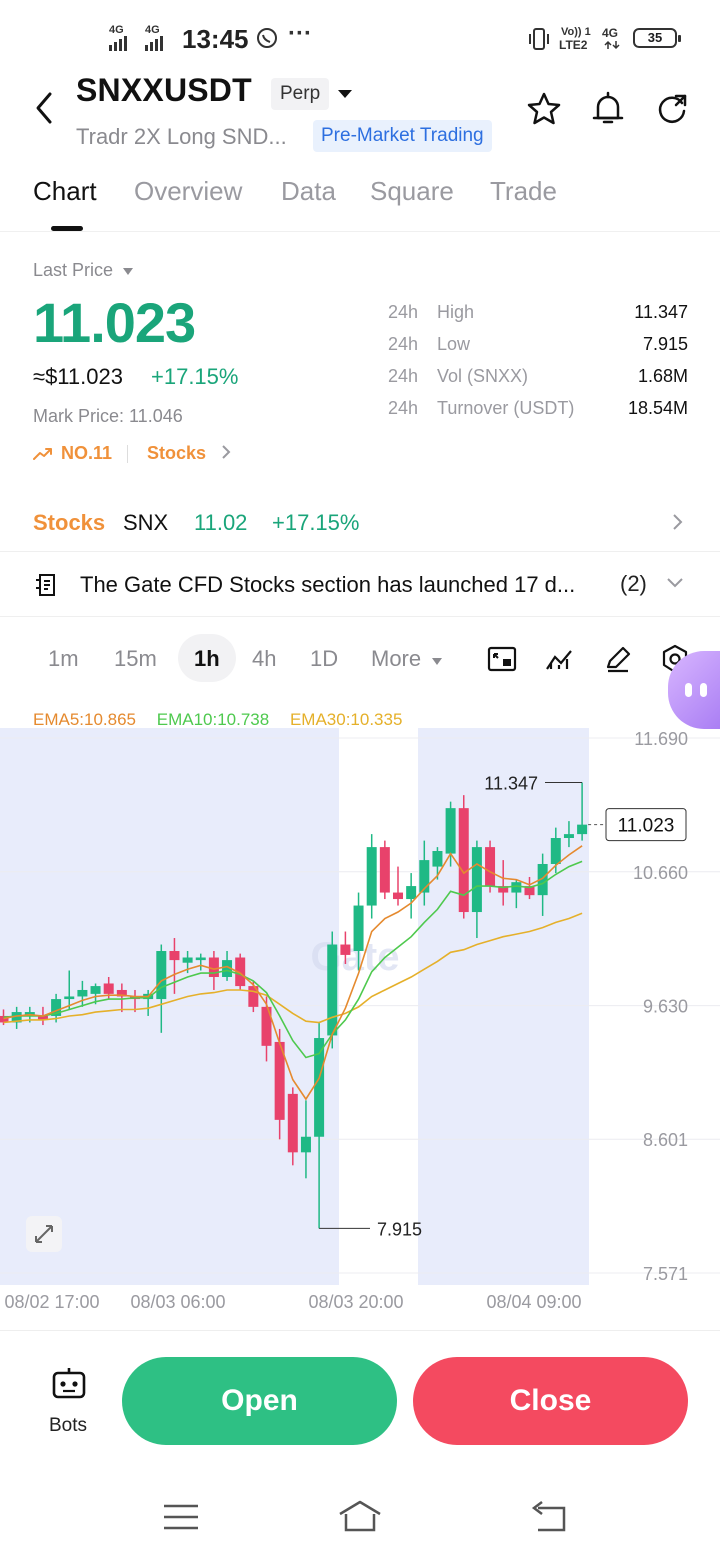  Describe the element at coordinates (213, 719) in the screenshot. I see `ema10-label: EMA10:10.738` at that location.